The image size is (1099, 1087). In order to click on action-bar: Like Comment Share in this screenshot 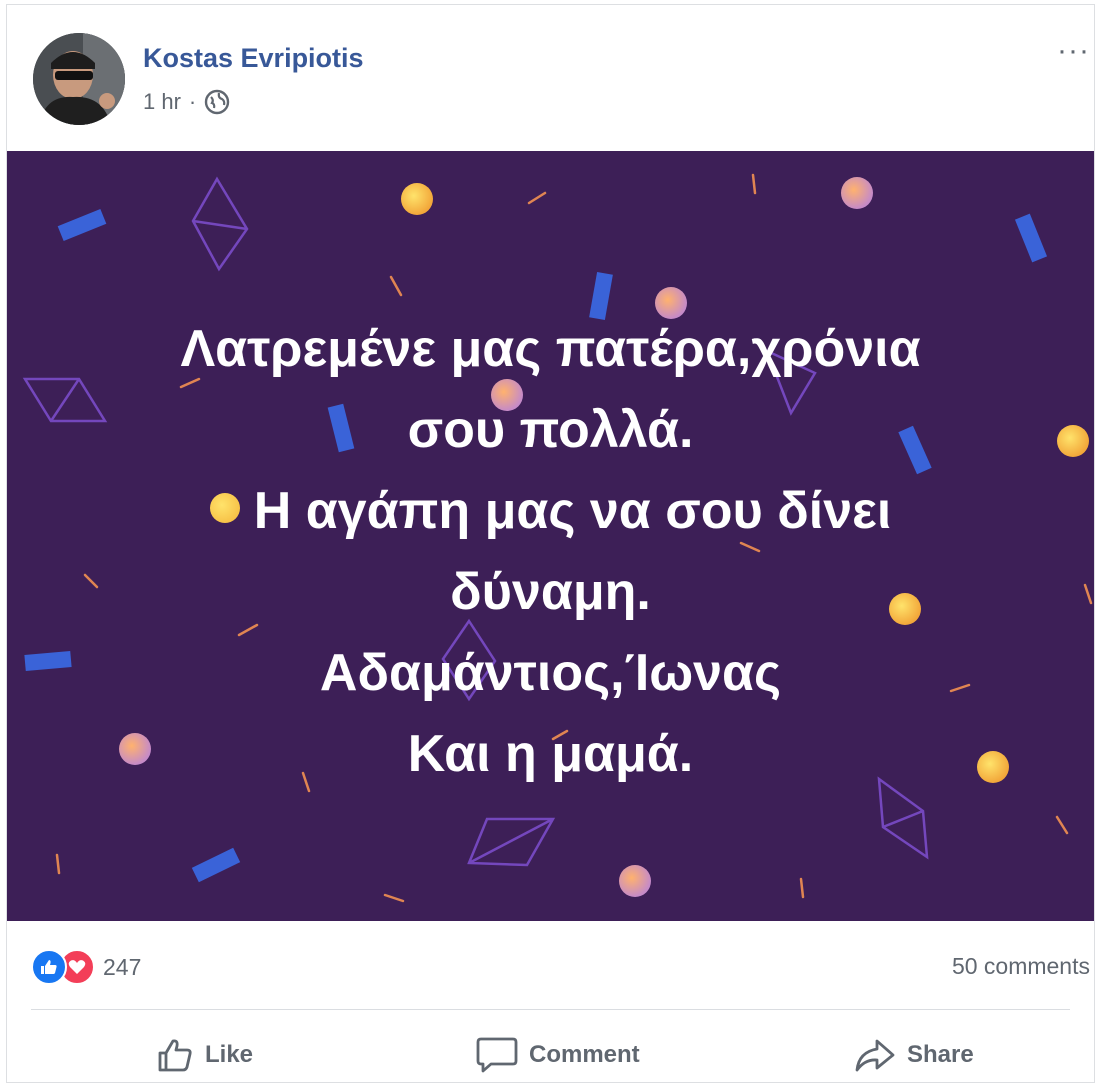, I will do `click(550, 1055)`.